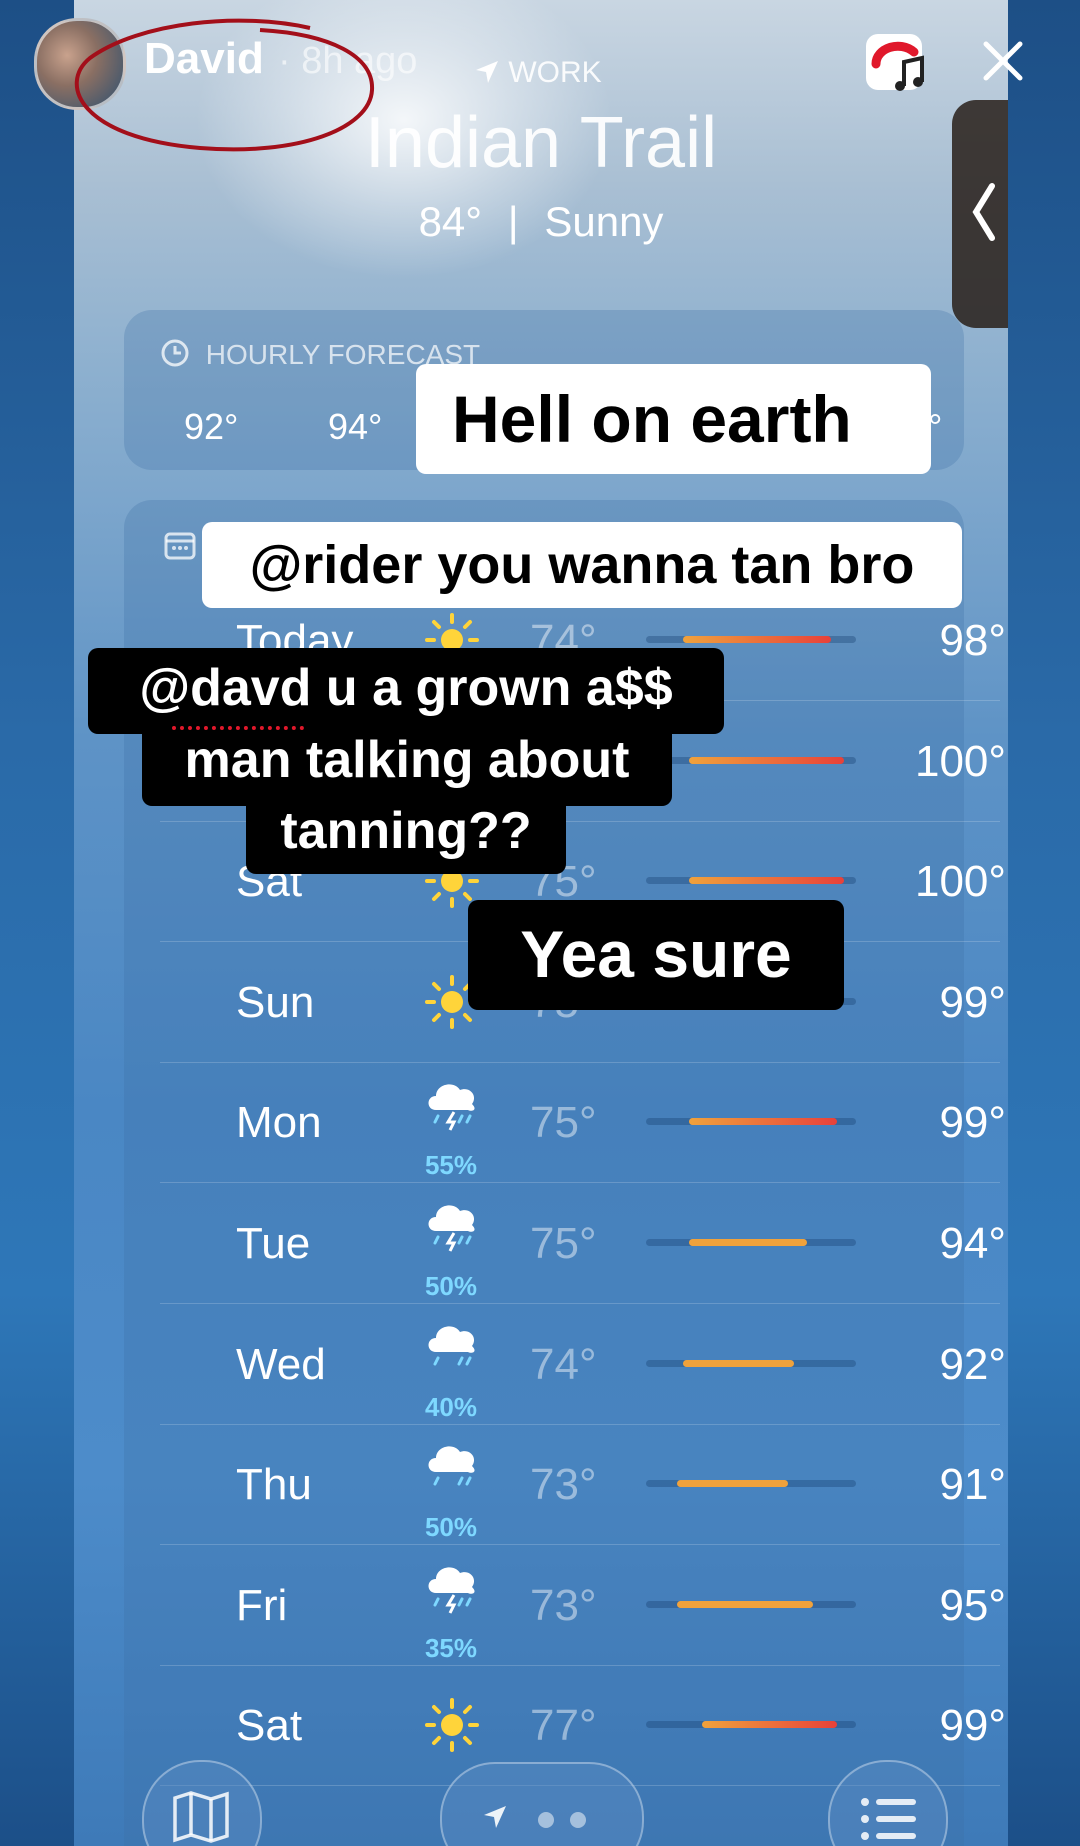  What do you see at coordinates (281, 1364) in the screenshot?
I see `day-label: Wed` at bounding box center [281, 1364].